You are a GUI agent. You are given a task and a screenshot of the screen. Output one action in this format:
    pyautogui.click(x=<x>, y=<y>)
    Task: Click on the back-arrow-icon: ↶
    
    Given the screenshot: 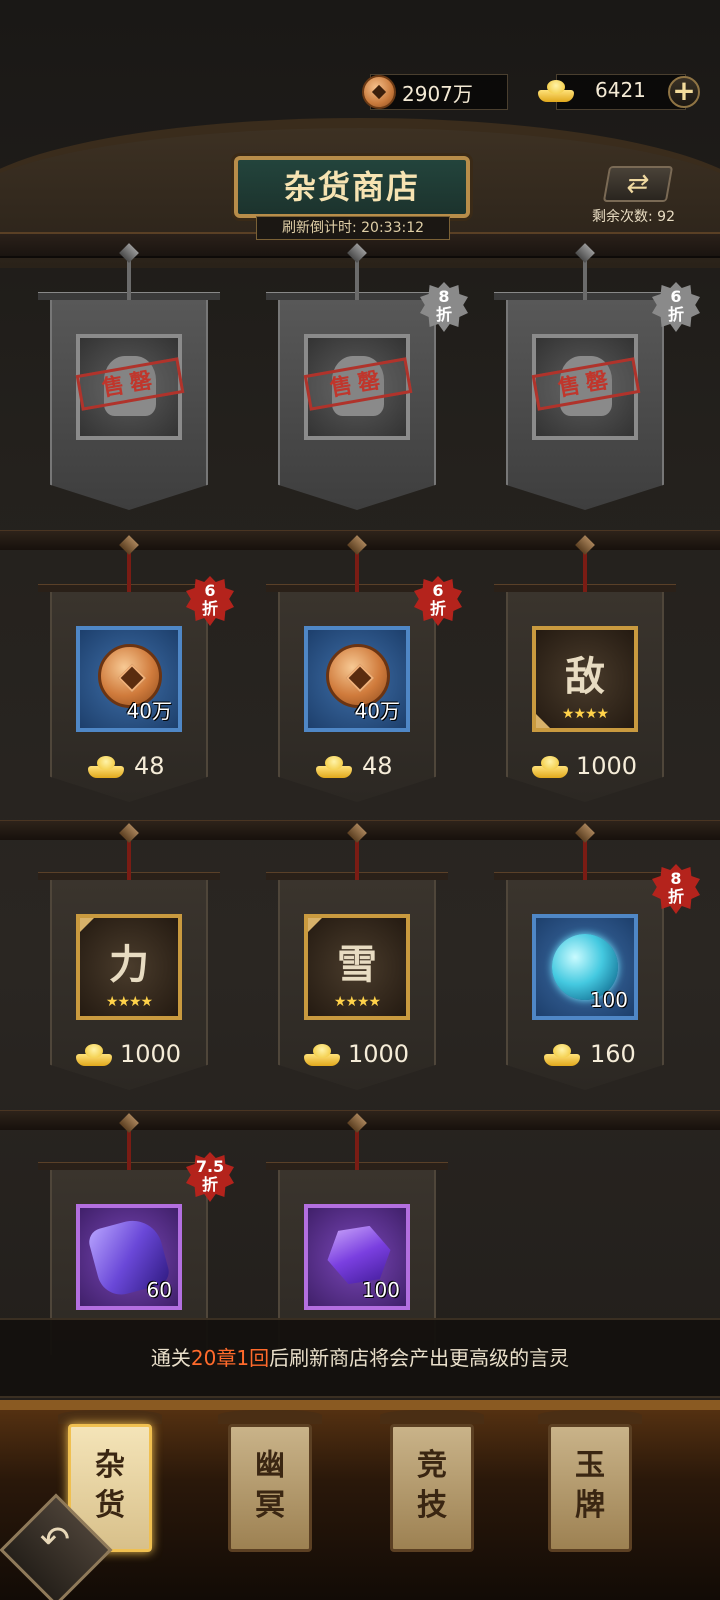 What is the action you would take?
    pyautogui.click(x=55, y=1540)
    